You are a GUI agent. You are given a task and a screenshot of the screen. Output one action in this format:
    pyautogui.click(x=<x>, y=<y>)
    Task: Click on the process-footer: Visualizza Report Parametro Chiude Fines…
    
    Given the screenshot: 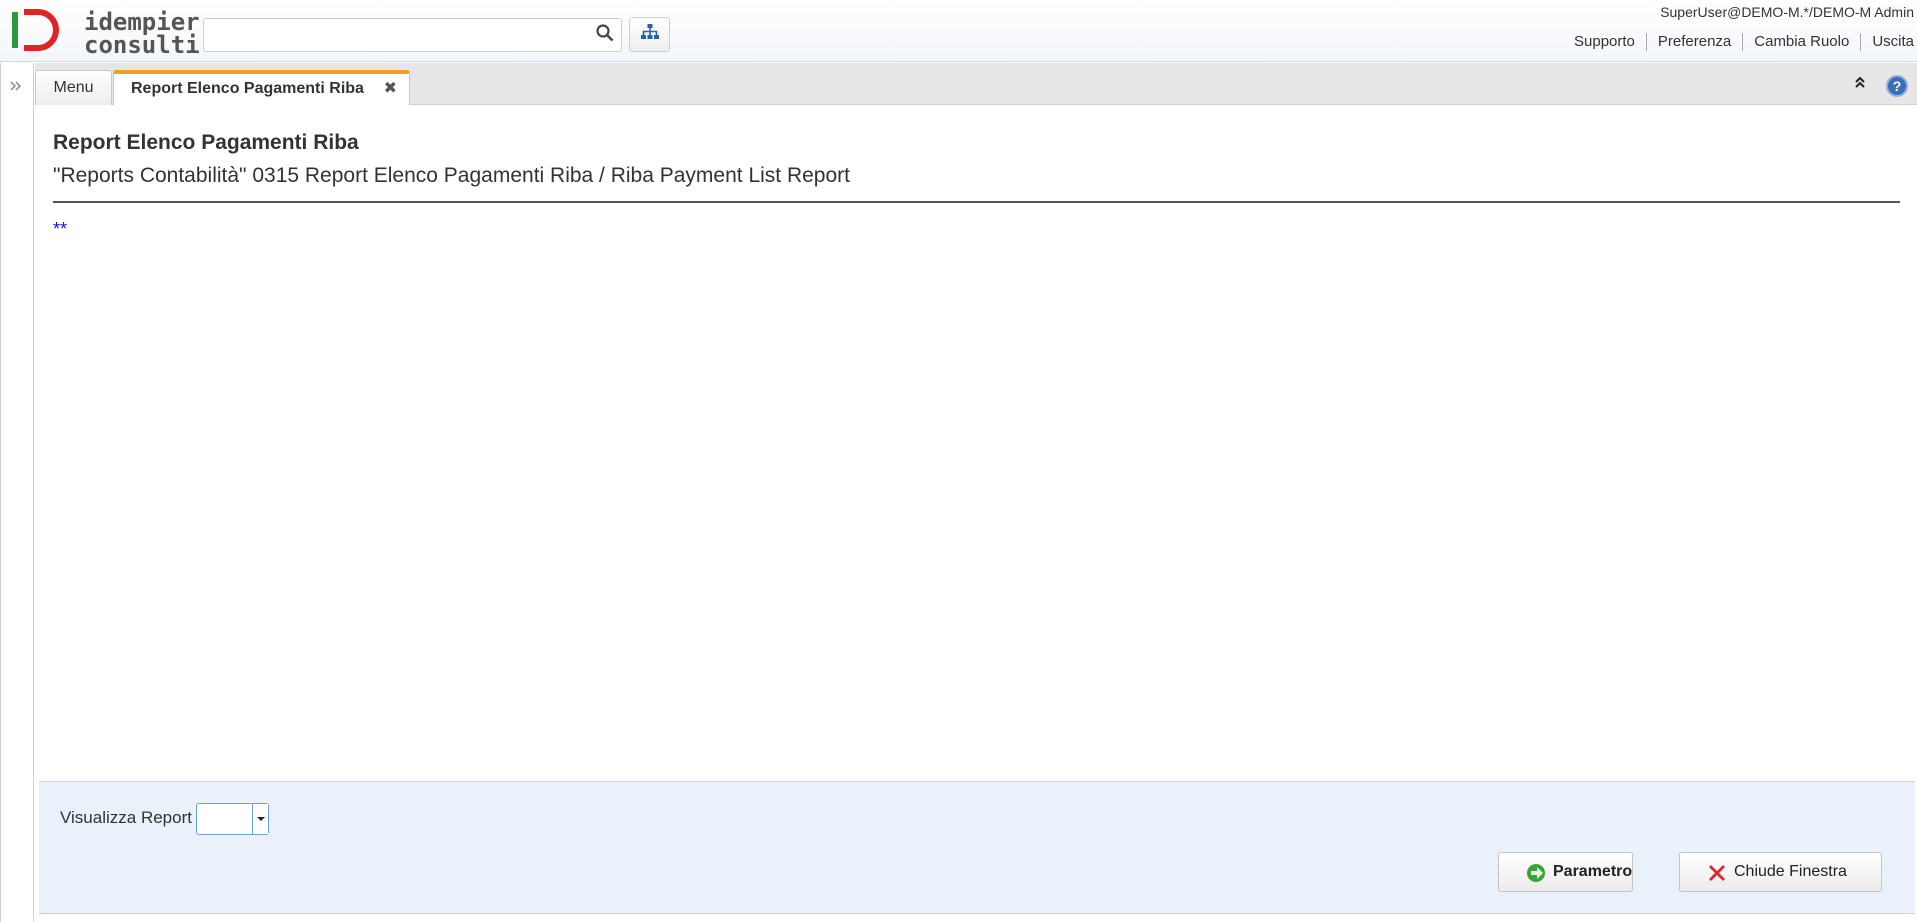 What is the action you would take?
    pyautogui.click(x=977, y=847)
    